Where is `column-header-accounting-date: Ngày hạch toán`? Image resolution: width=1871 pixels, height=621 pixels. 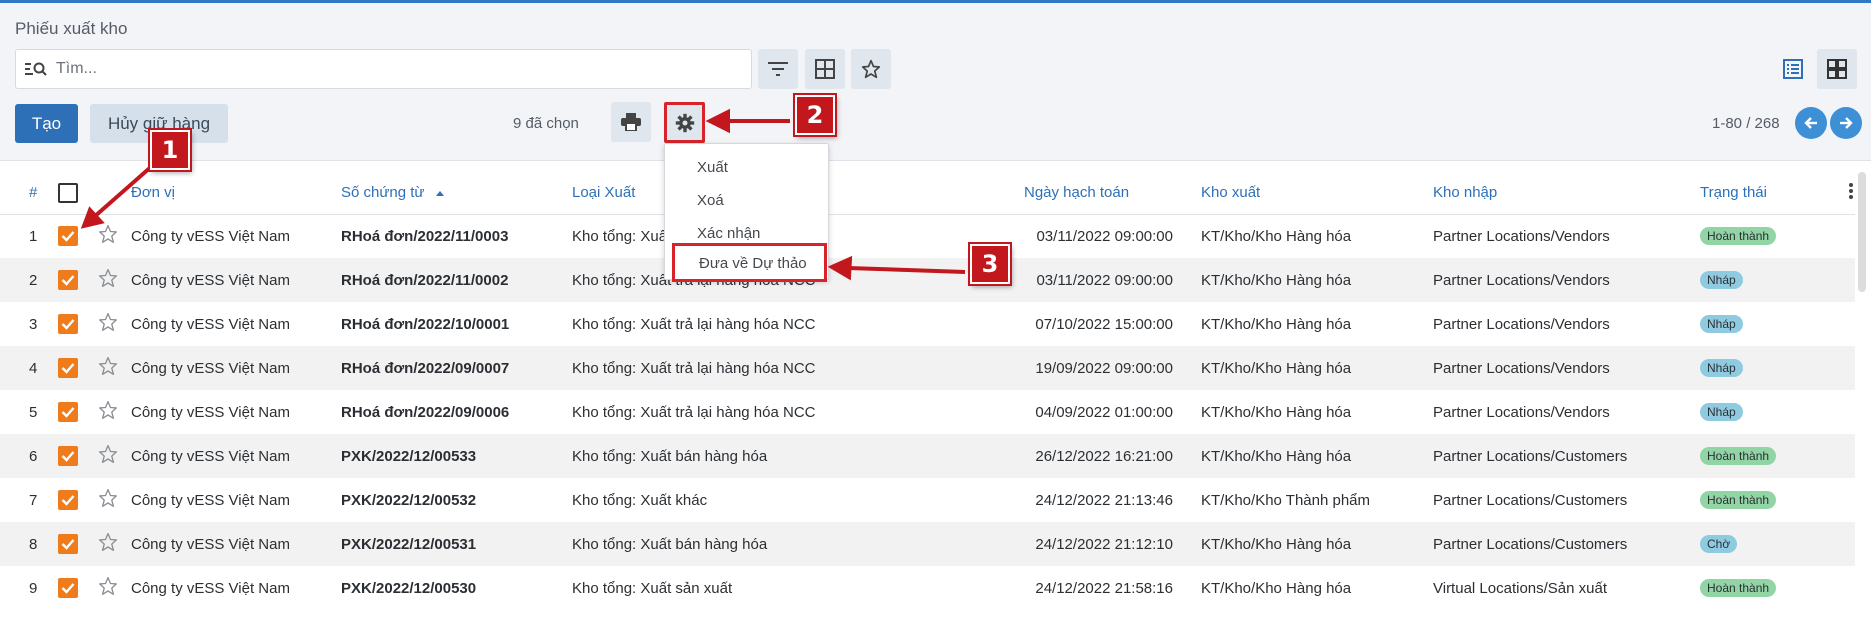
column-header-accounting-date: Ngày hạch toán is located at coordinates (1112, 193).